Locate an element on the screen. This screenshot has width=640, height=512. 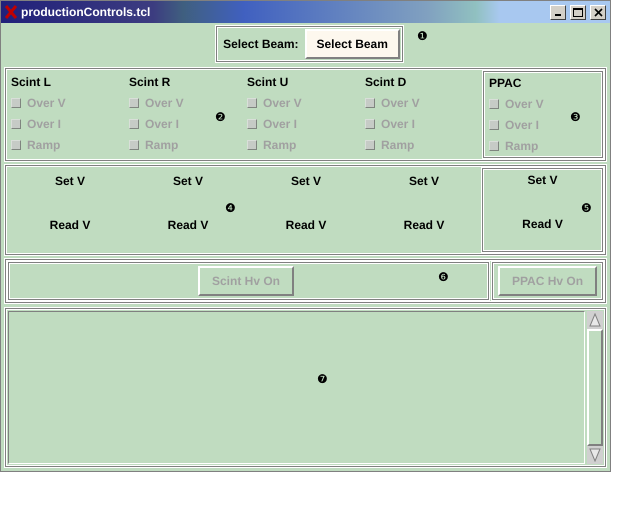
detector-name: PPAC is located at coordinates (505, 83).